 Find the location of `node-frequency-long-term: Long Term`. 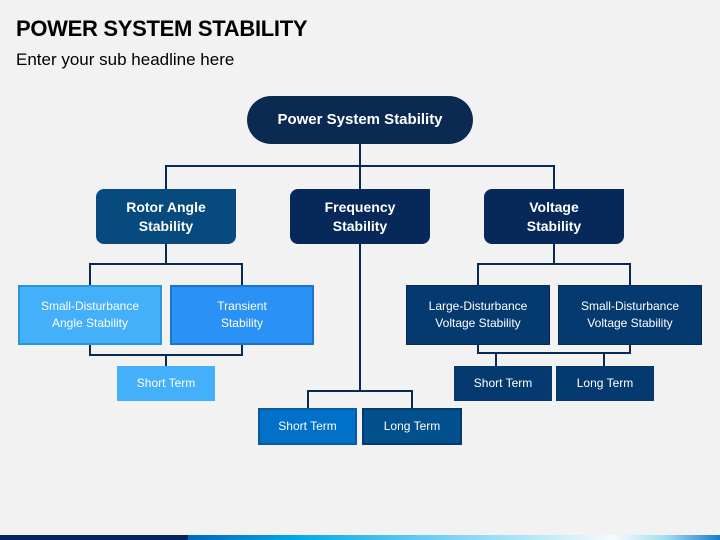

node-frequency-long-term: Long Term is located at coordinates (412, 426).